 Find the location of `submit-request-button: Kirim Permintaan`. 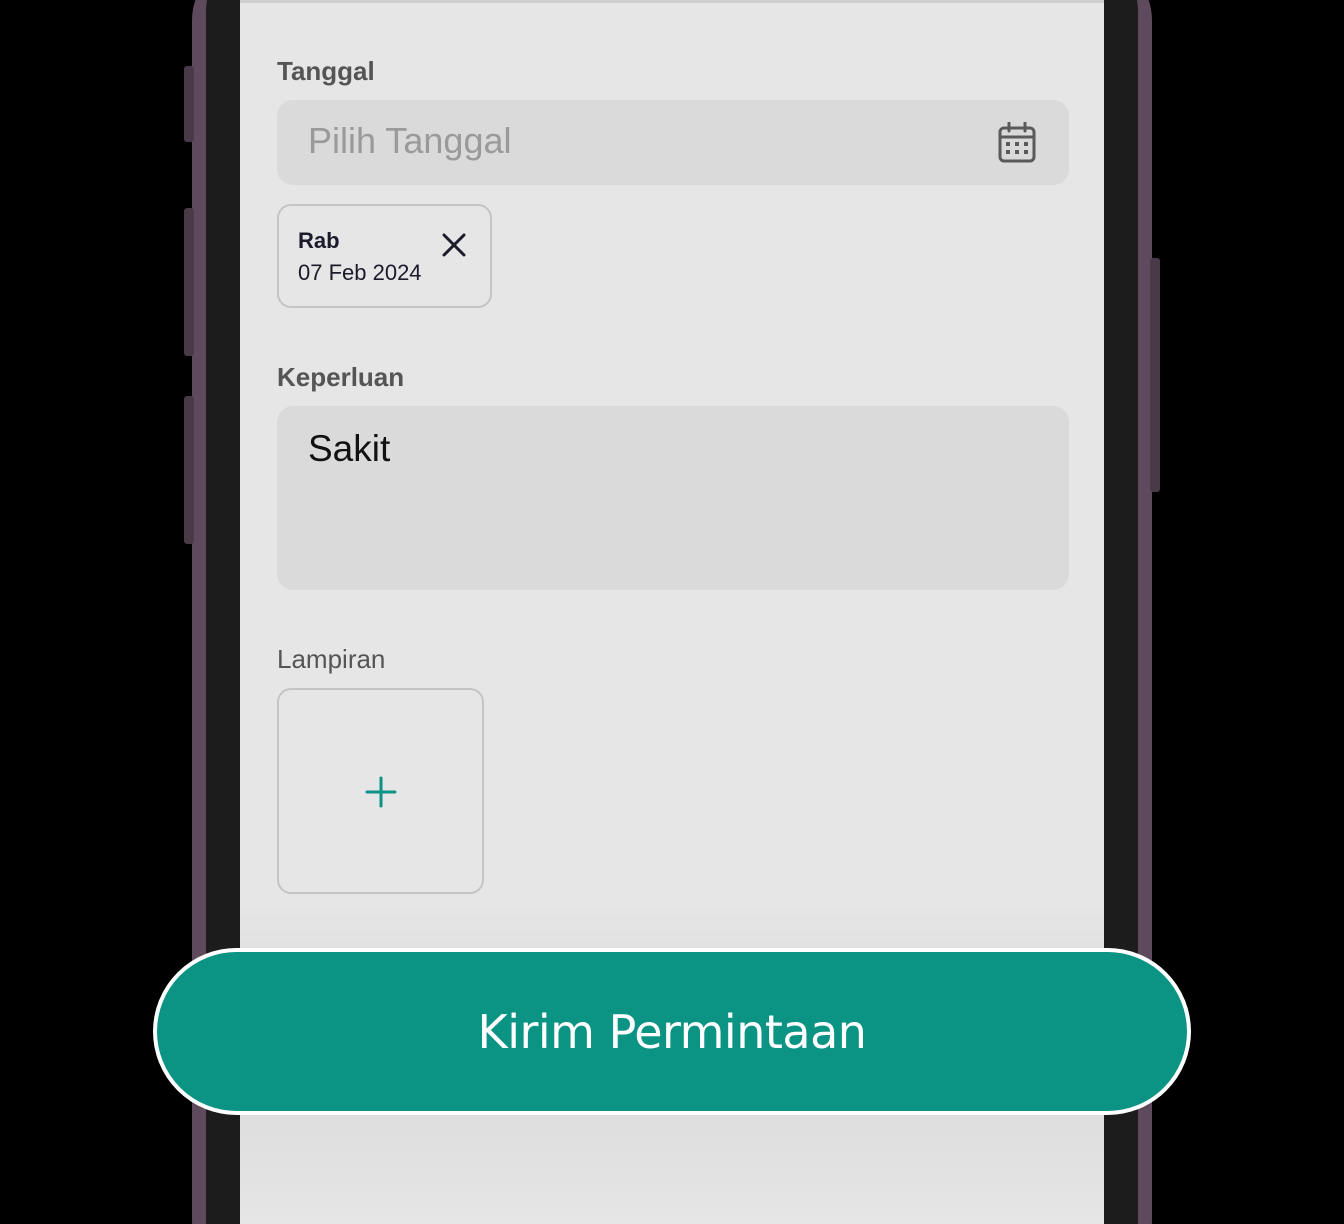

submit-request-button: Kirim Permintaan is located at coordinates (672, 1031).